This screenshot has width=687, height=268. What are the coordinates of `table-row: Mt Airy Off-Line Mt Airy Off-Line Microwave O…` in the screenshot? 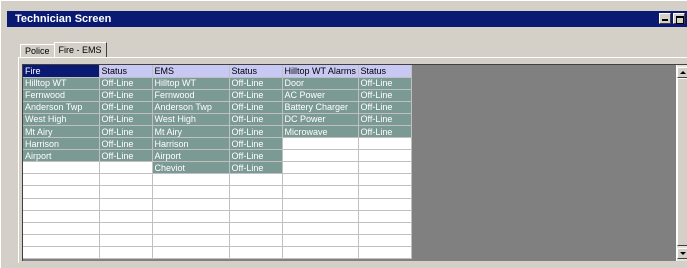 It's located at (217, 132).